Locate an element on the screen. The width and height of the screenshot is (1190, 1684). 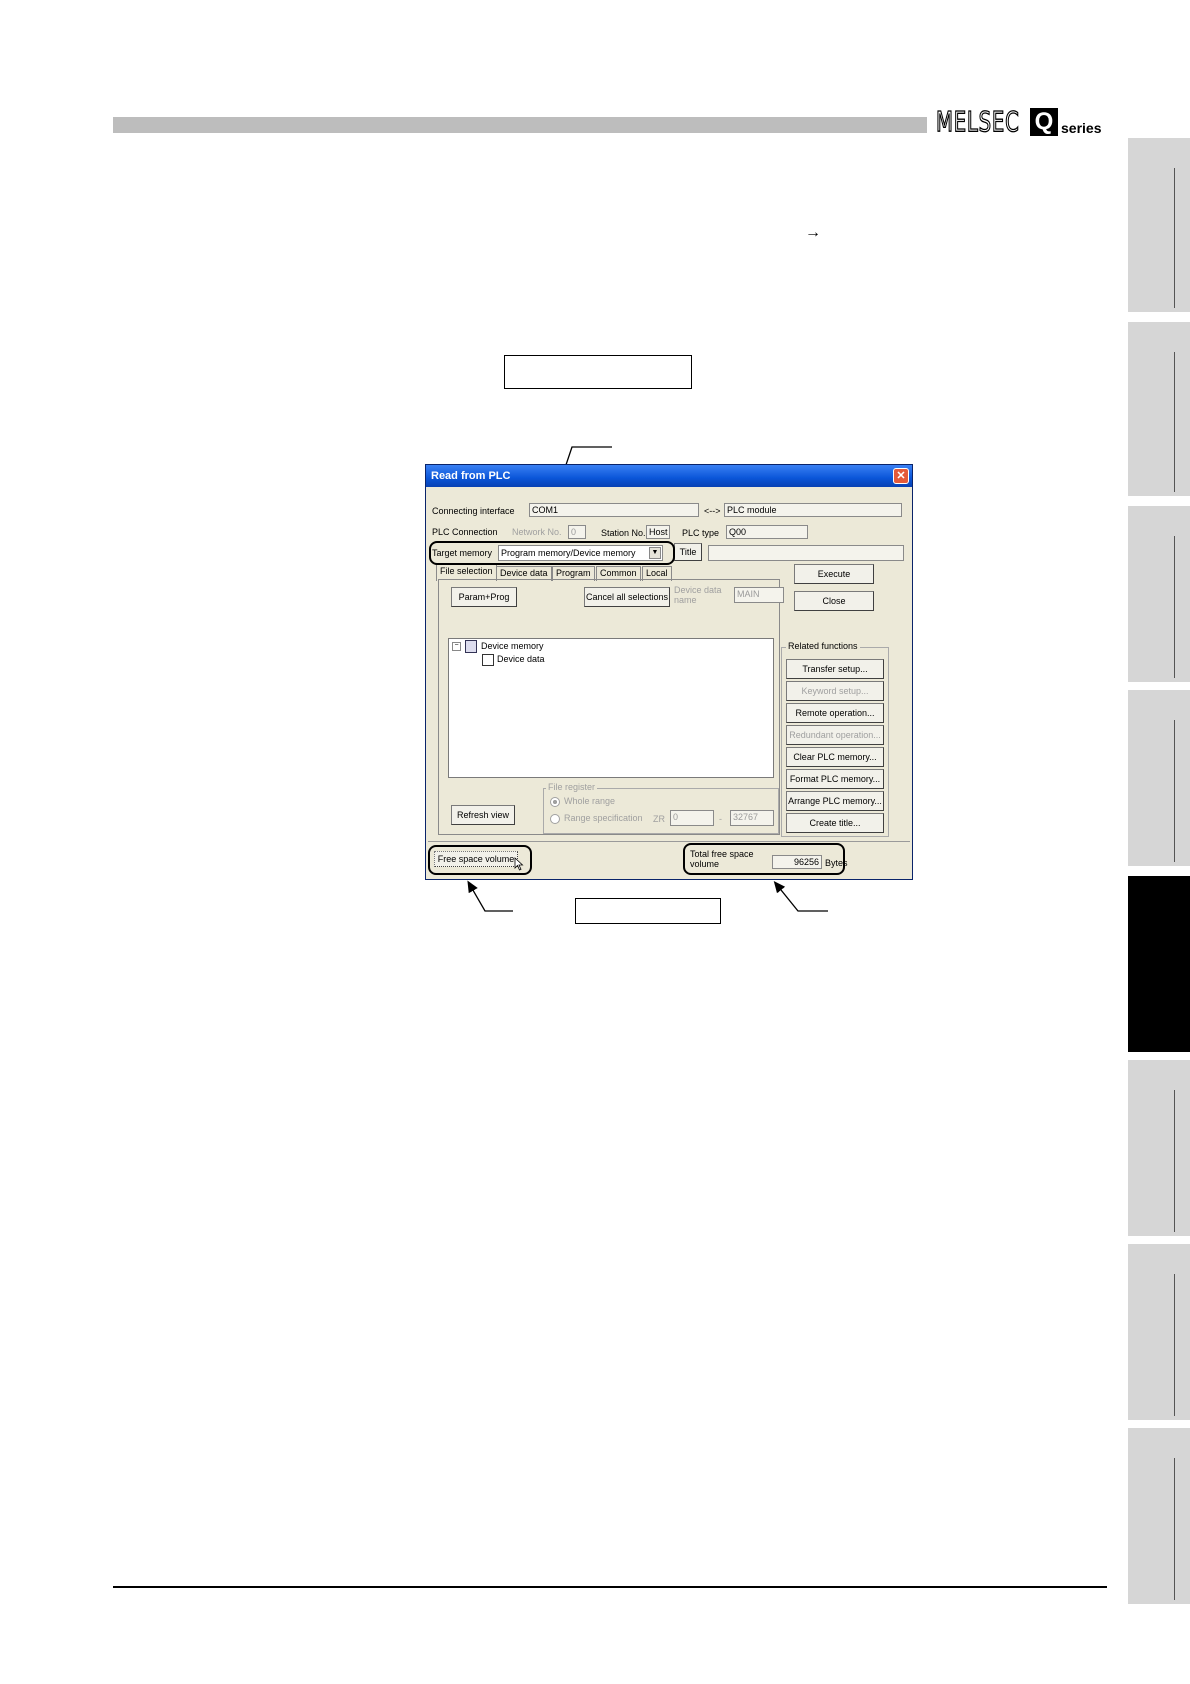
whole-range-label: Whole range is located at coordinates (590, 801).